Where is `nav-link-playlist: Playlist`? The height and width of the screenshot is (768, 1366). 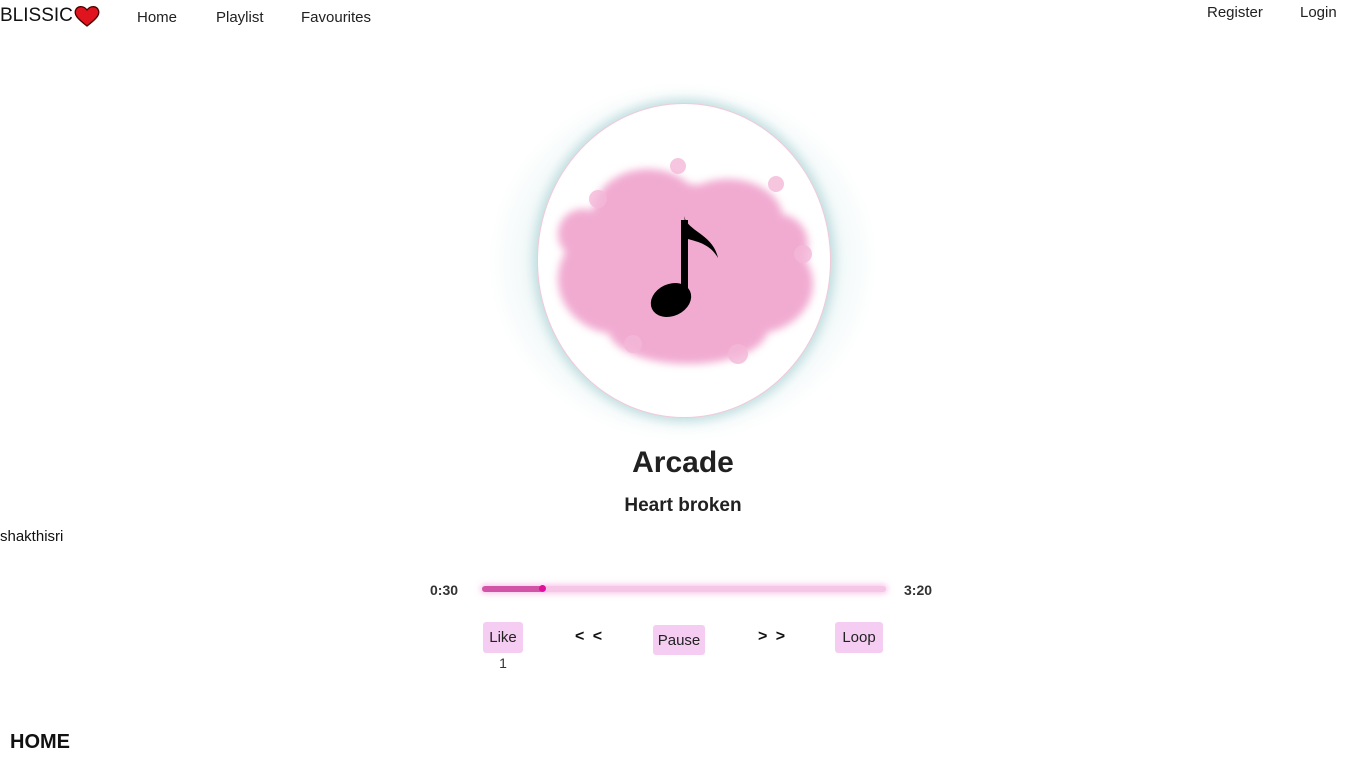
nav-link-playlist: Playlist is located at coordinates (240, 17).